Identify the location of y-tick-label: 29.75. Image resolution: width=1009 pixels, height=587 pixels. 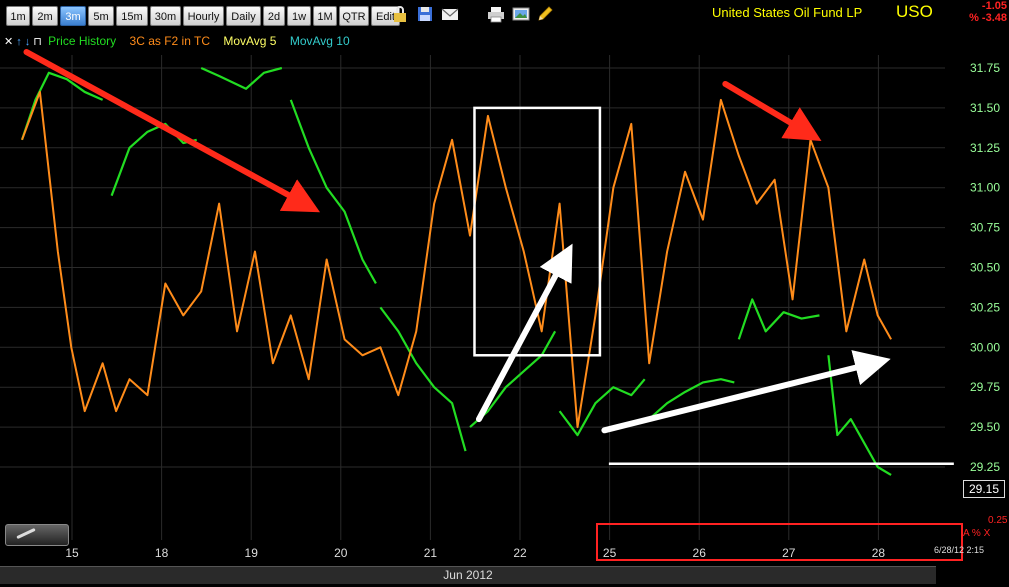
(985, 387).